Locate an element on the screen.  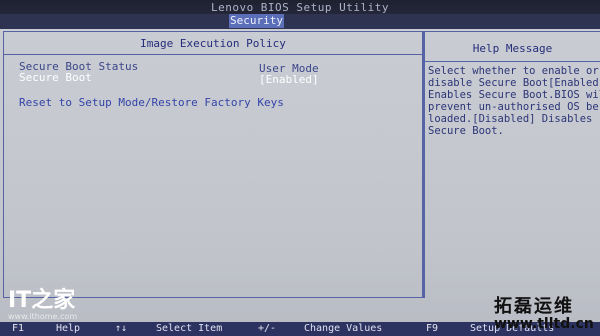
plus-minus-key: +/- is located at coordinates (267, 328).